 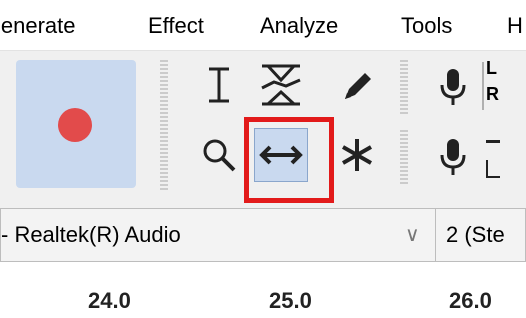 I want to click on recording-channels-value: 2 (Ste, so click(x=475, y=234).